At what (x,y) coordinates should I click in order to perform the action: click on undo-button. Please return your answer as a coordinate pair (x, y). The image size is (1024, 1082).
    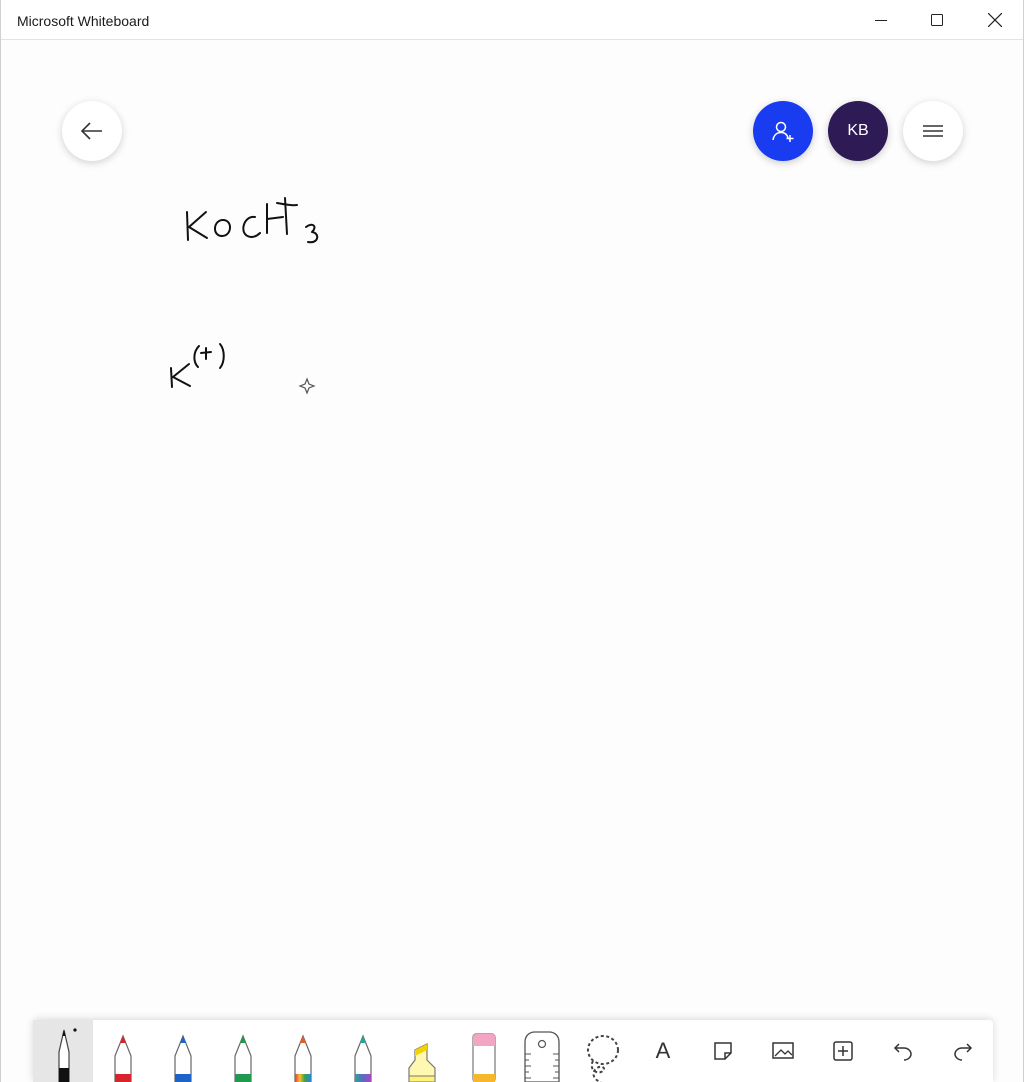
    Looking at the image, I should click on (903, 1051).